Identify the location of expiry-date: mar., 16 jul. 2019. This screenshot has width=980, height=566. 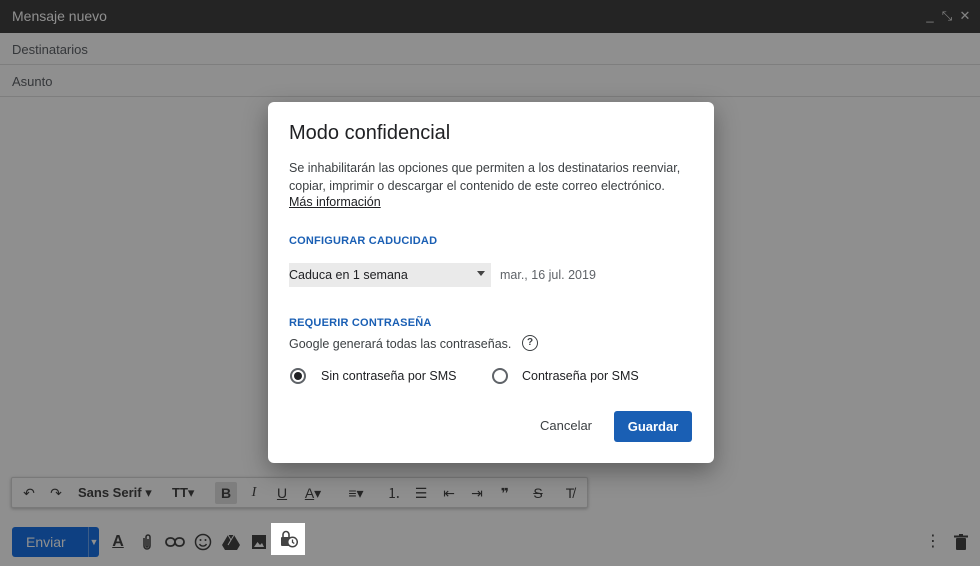
(548, 275).